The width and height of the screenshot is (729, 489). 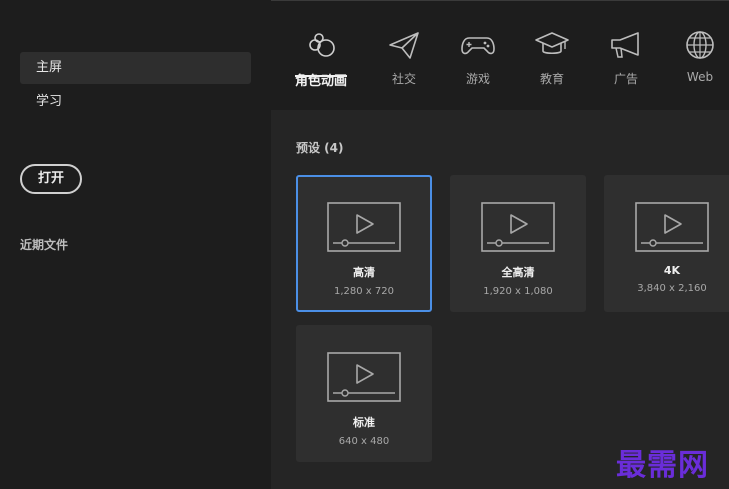 I want to click on preset-card-full-hd: 全高清 1,920 x 1,080, so click(x=518, y=243).